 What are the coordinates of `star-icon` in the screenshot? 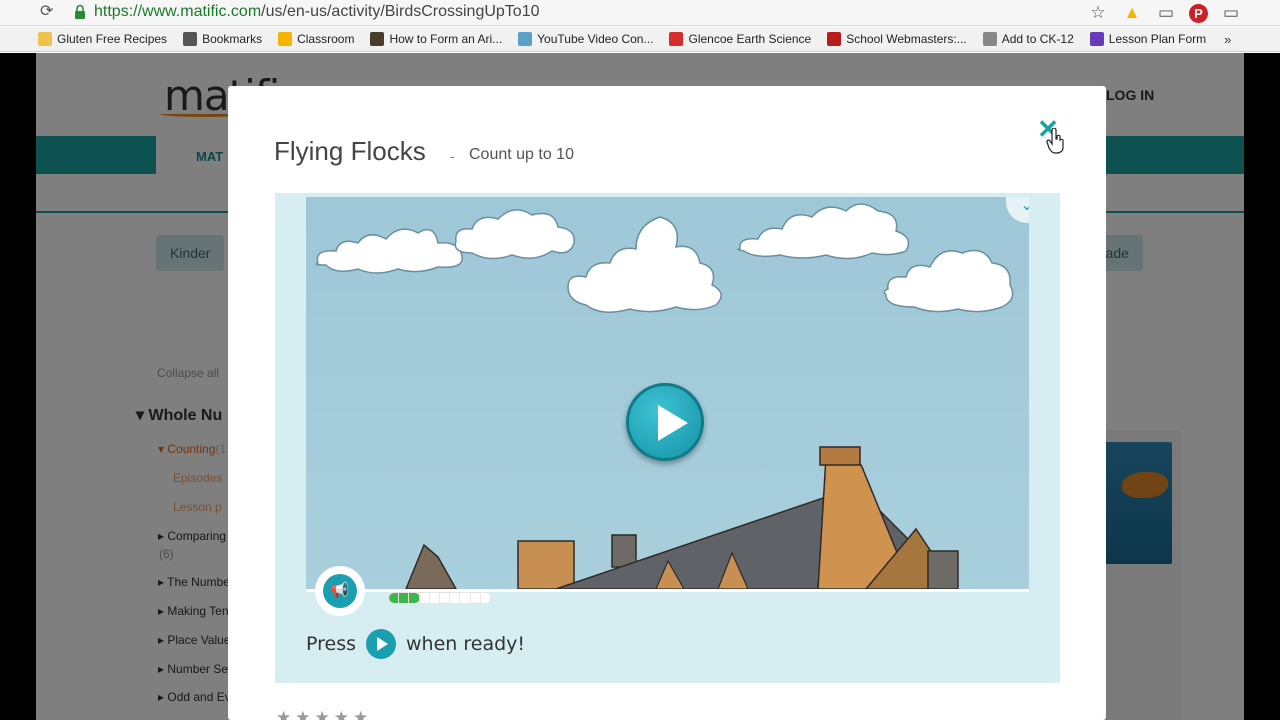 It's located at (190, 39).